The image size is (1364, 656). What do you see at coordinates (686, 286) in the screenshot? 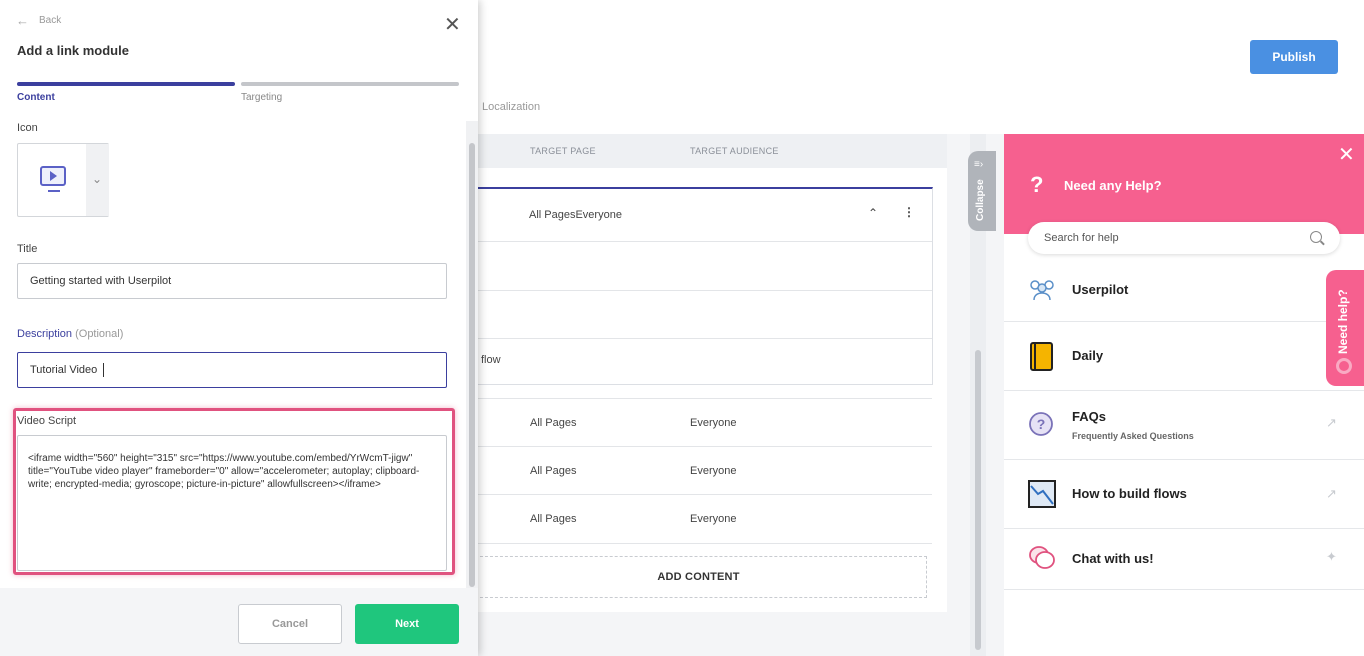
I see `expanded-group-row` at bounding box center [686, 286].